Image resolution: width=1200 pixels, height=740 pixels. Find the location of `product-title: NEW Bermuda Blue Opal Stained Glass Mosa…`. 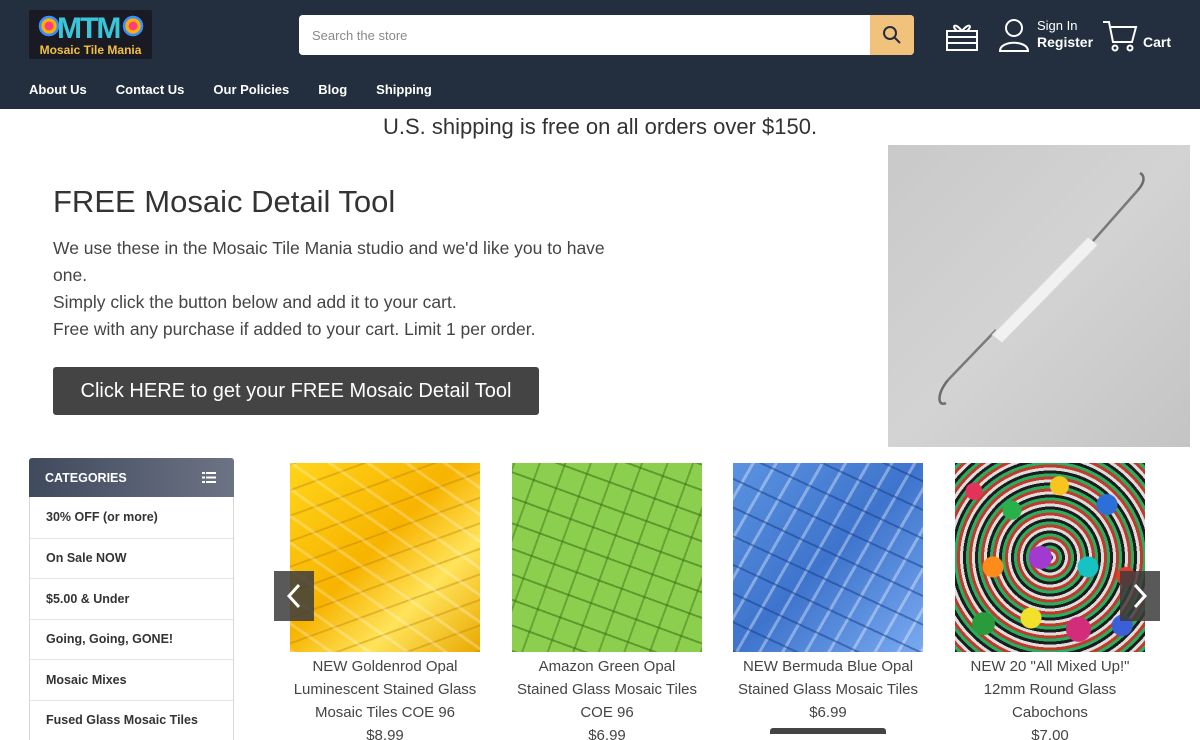

product-title: NEW Bermuda Blue Opal Stained Glass Mosa… is located at coordinates (828, 678).